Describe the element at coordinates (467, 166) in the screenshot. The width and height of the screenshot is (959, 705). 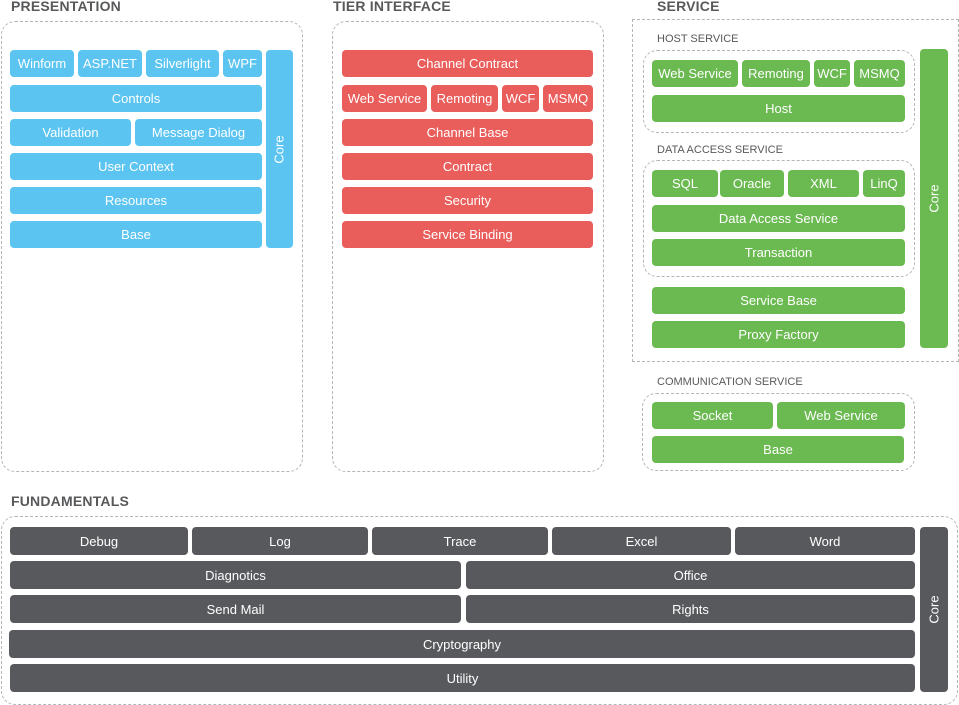
I see `contract-block: Contract` at that location.